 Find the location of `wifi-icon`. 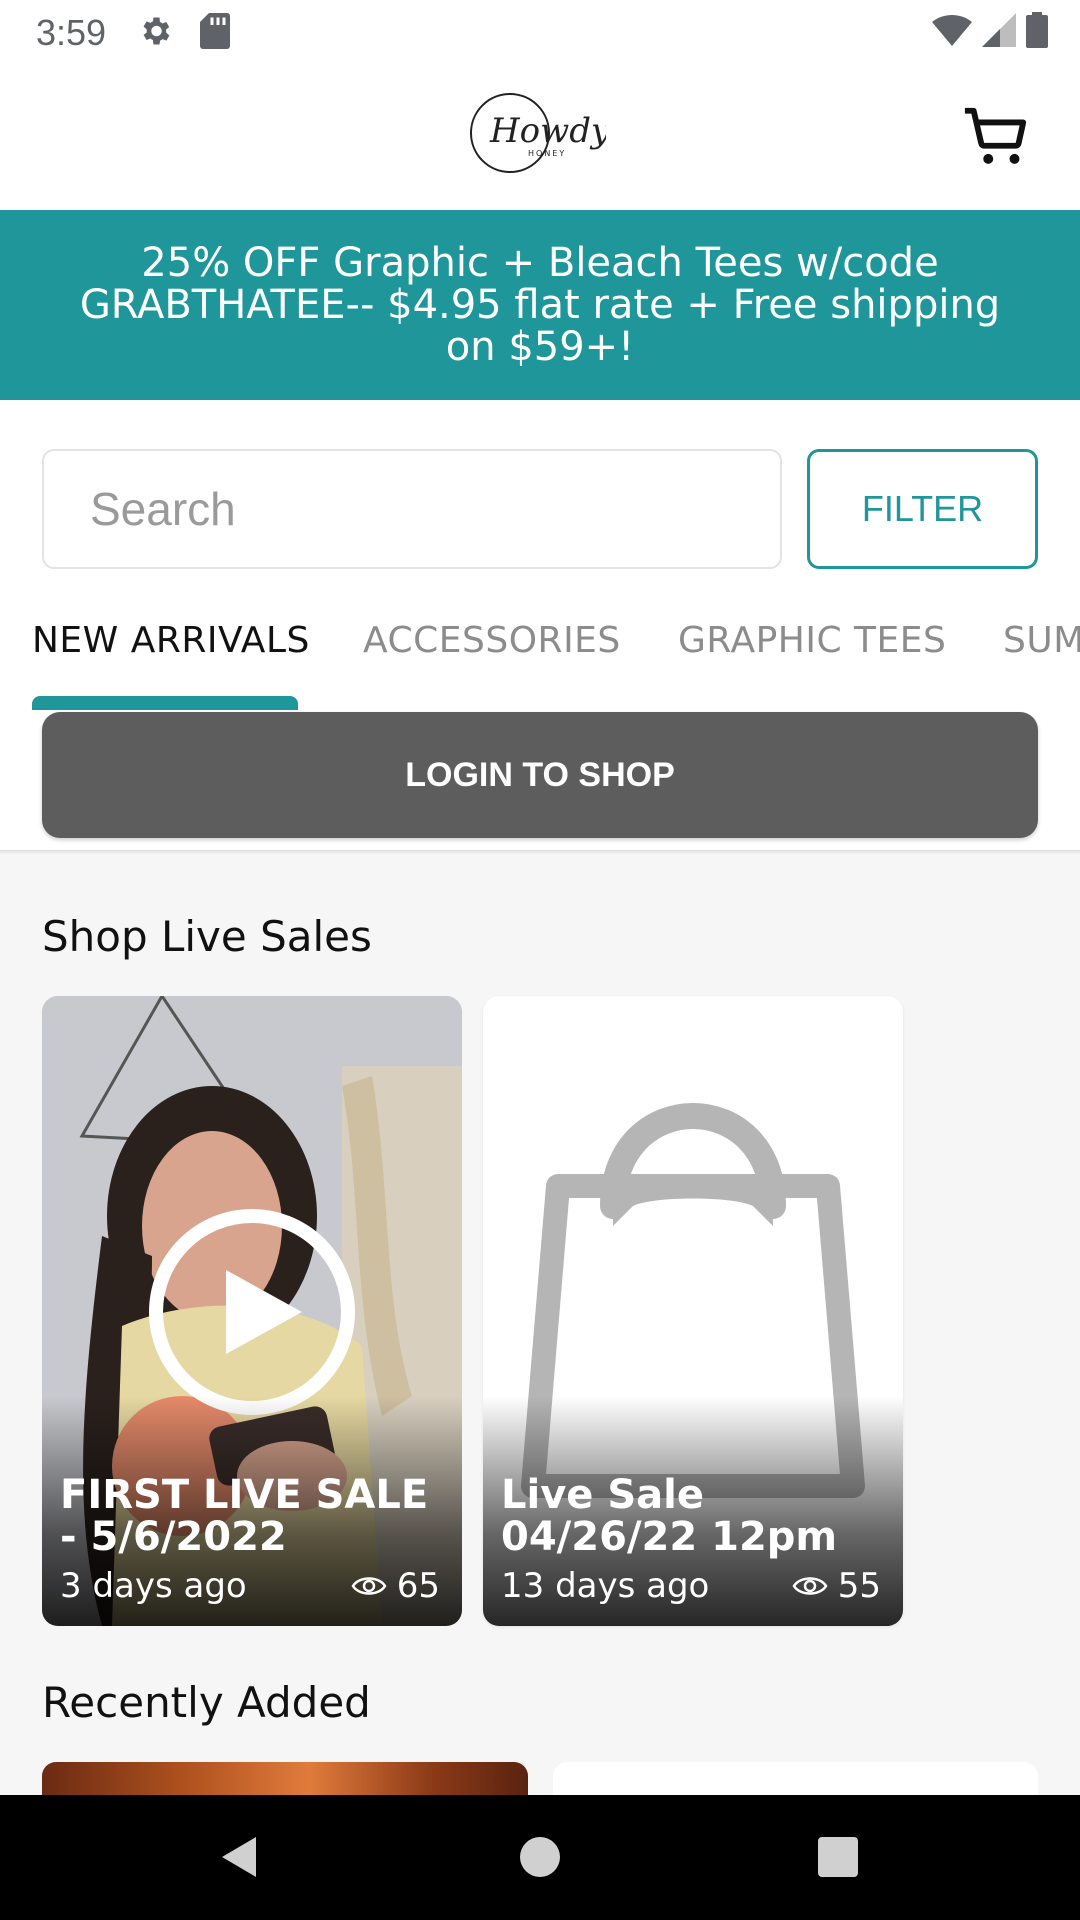

wifi-icon is located at coordinates (952, 30).